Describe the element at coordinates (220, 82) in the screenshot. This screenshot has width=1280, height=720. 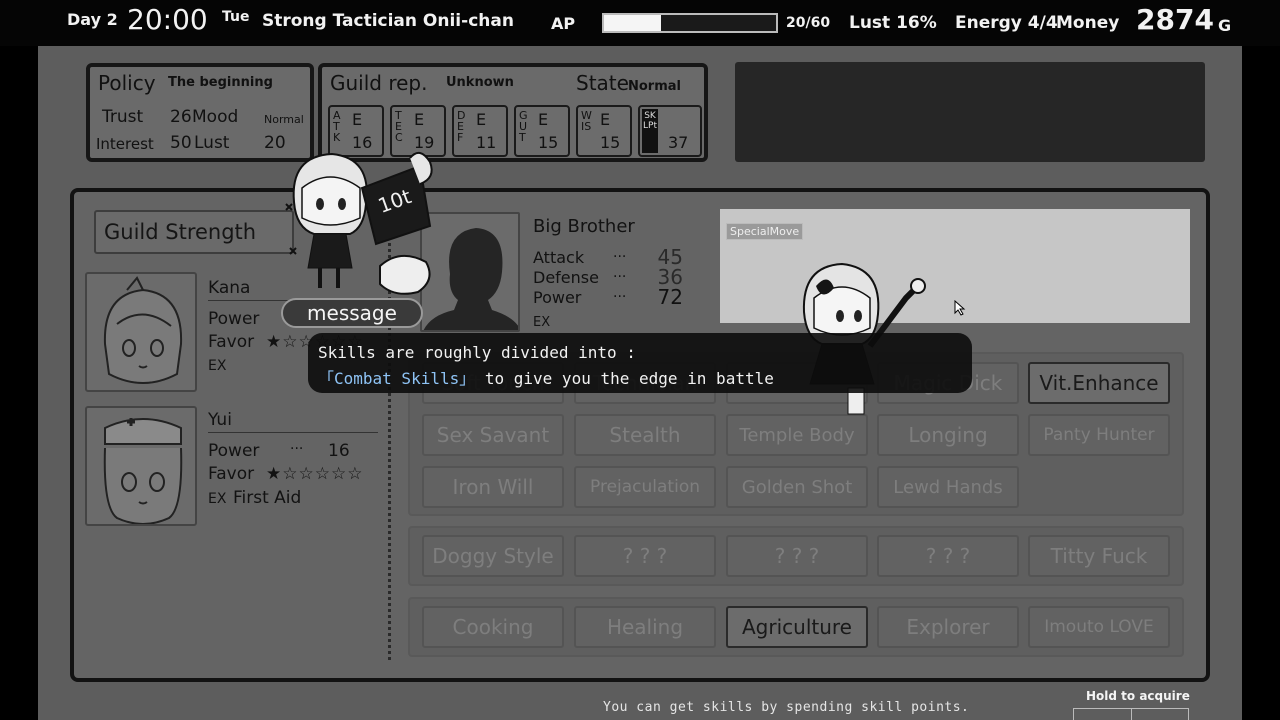
I see `policy-subtitle: The beginning` at that location.